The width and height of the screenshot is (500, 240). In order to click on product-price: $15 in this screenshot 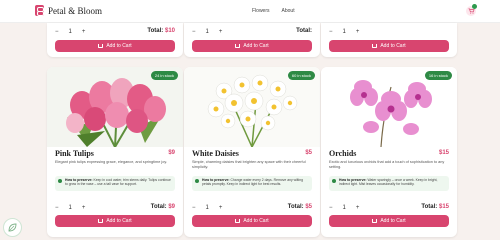, I will do `click(443, 153)`.